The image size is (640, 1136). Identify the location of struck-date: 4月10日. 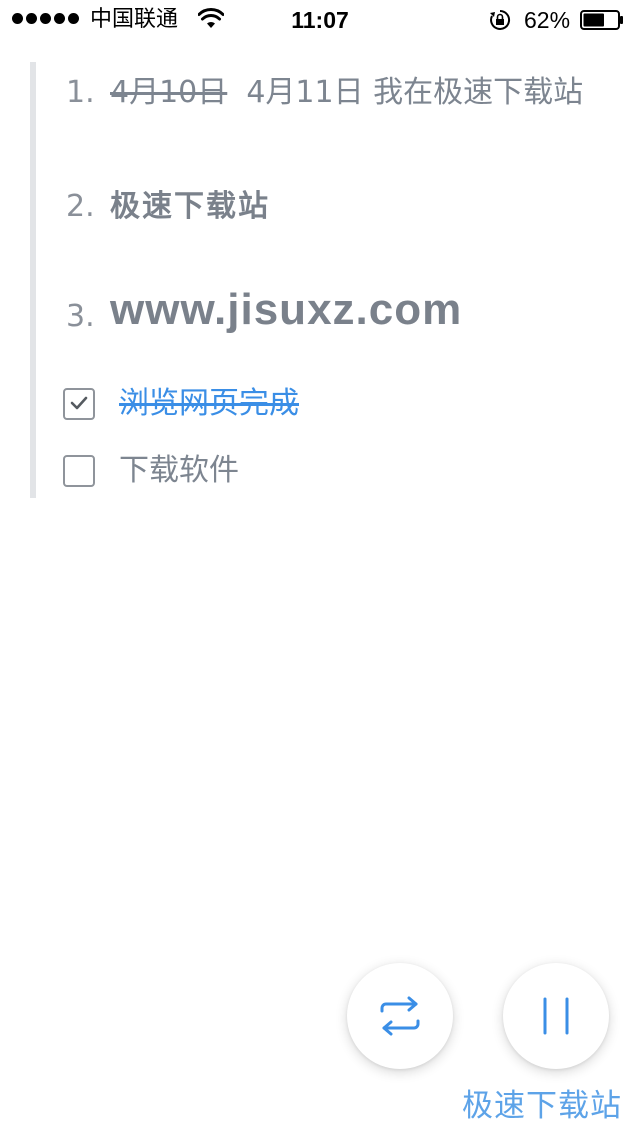
(169, 92).